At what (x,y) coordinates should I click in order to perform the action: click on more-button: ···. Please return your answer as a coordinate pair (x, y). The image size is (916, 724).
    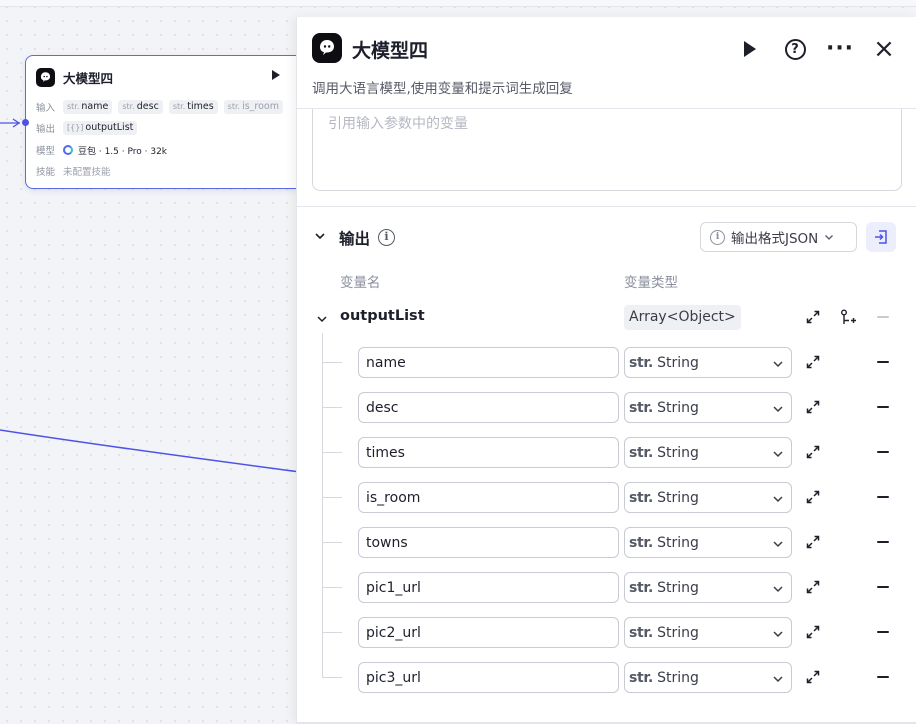
    Looking at the image, I should click on (840, 49).